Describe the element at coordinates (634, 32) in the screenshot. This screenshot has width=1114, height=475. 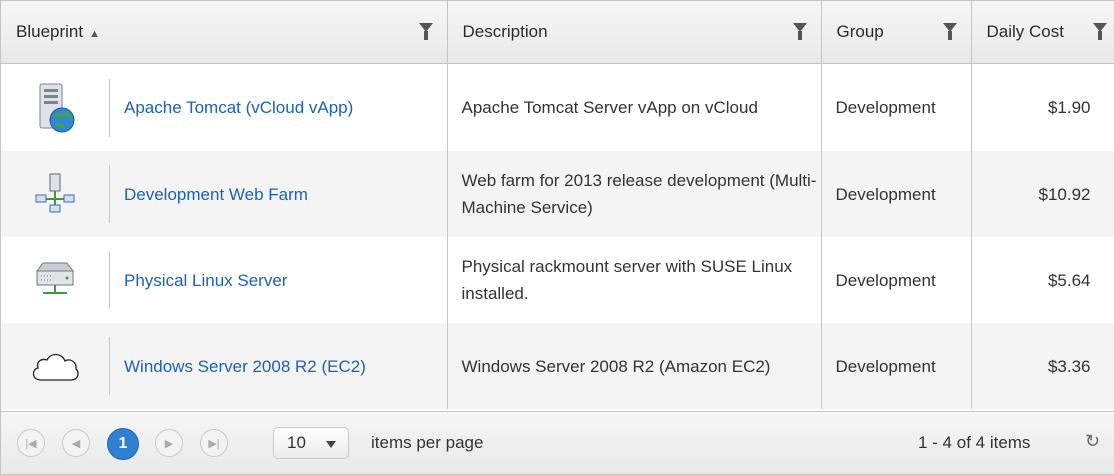
I see `column-header-description: Description` at that location.